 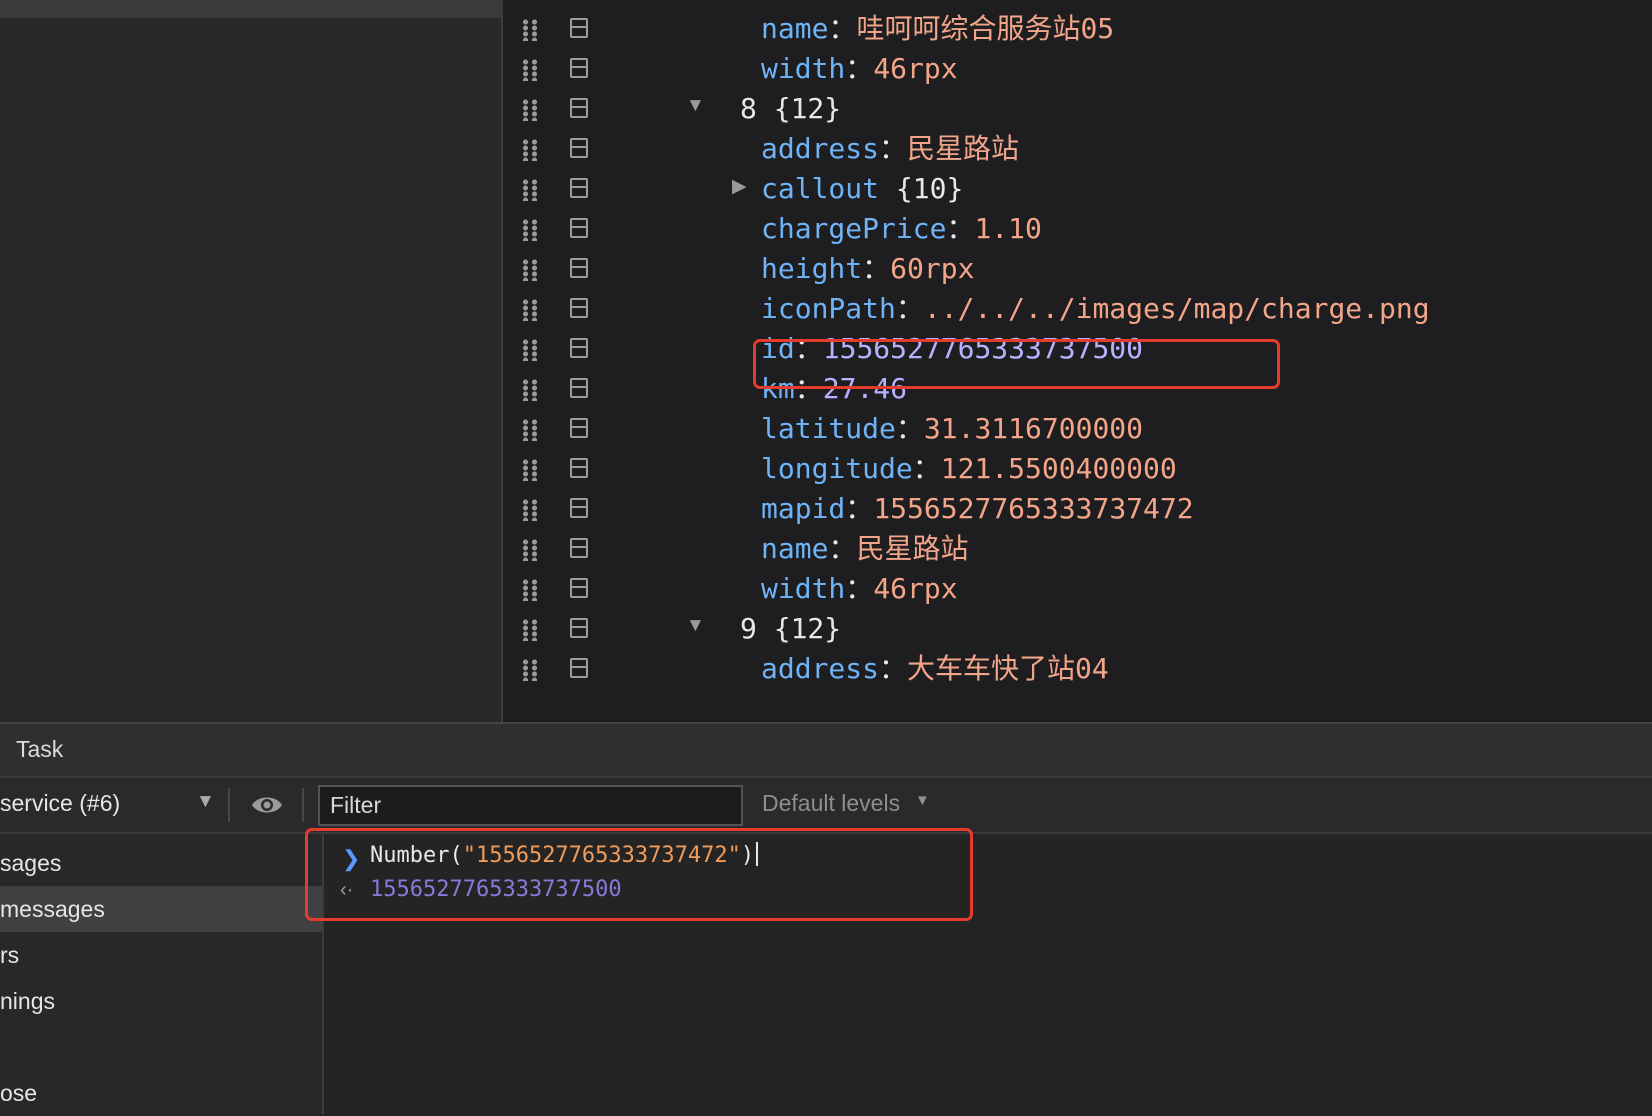 What do you see at coordinates (161, 909) in the screenshot?
I see `sidebar-item: messages` at bounding box center [161, 909].